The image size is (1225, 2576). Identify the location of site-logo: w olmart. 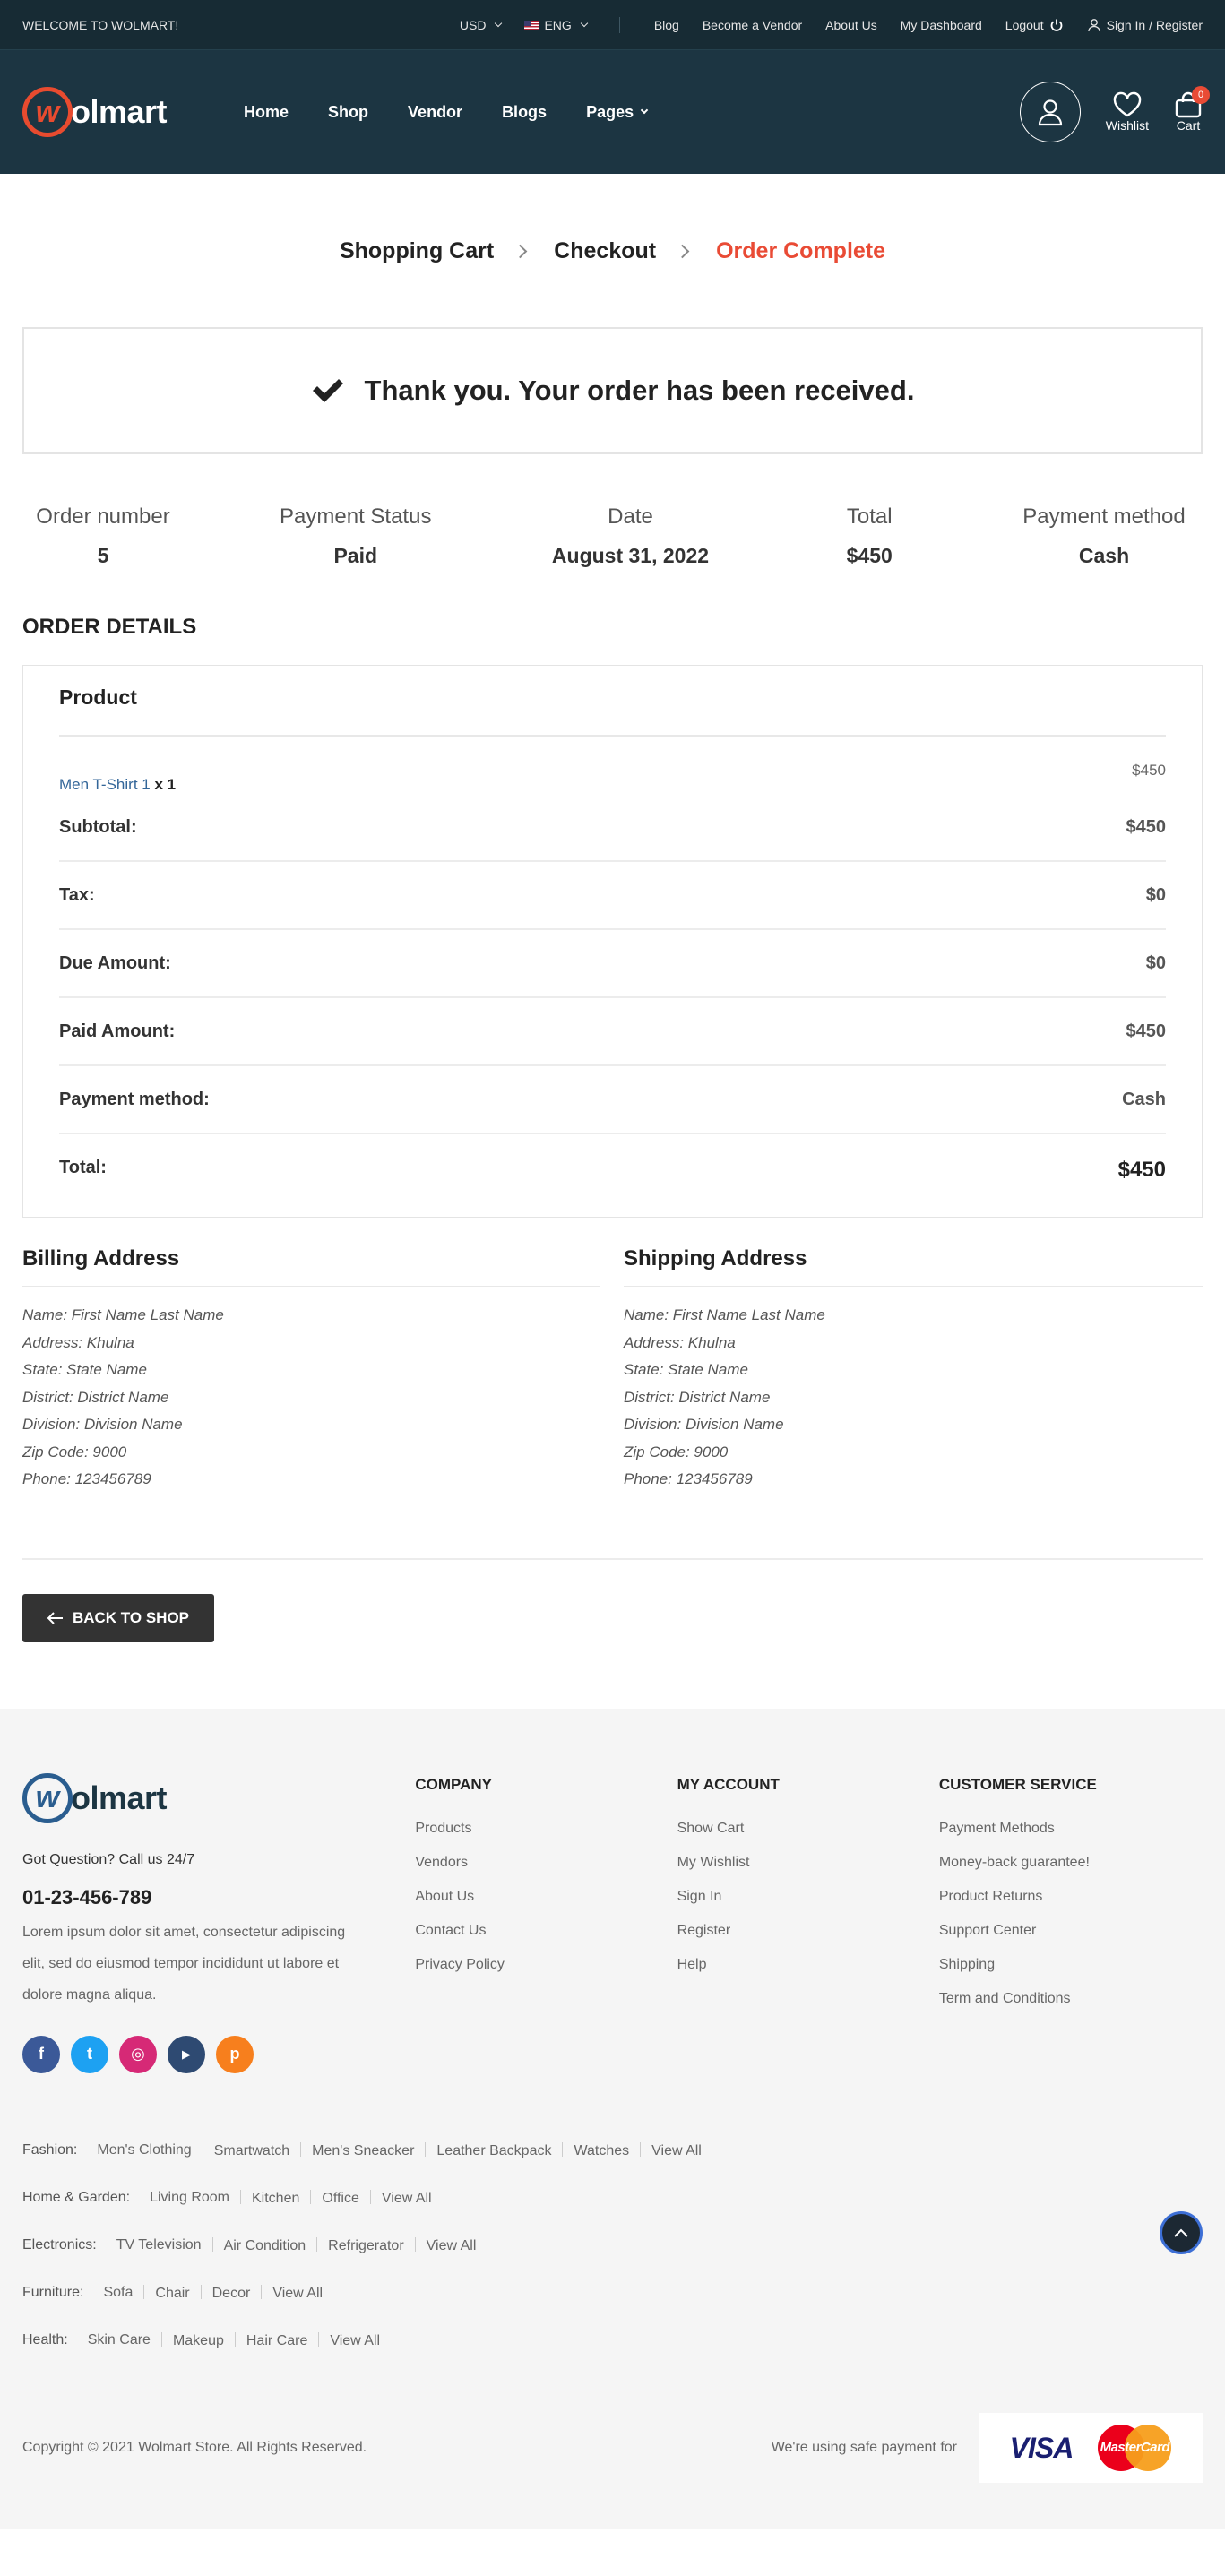
(95, 112).